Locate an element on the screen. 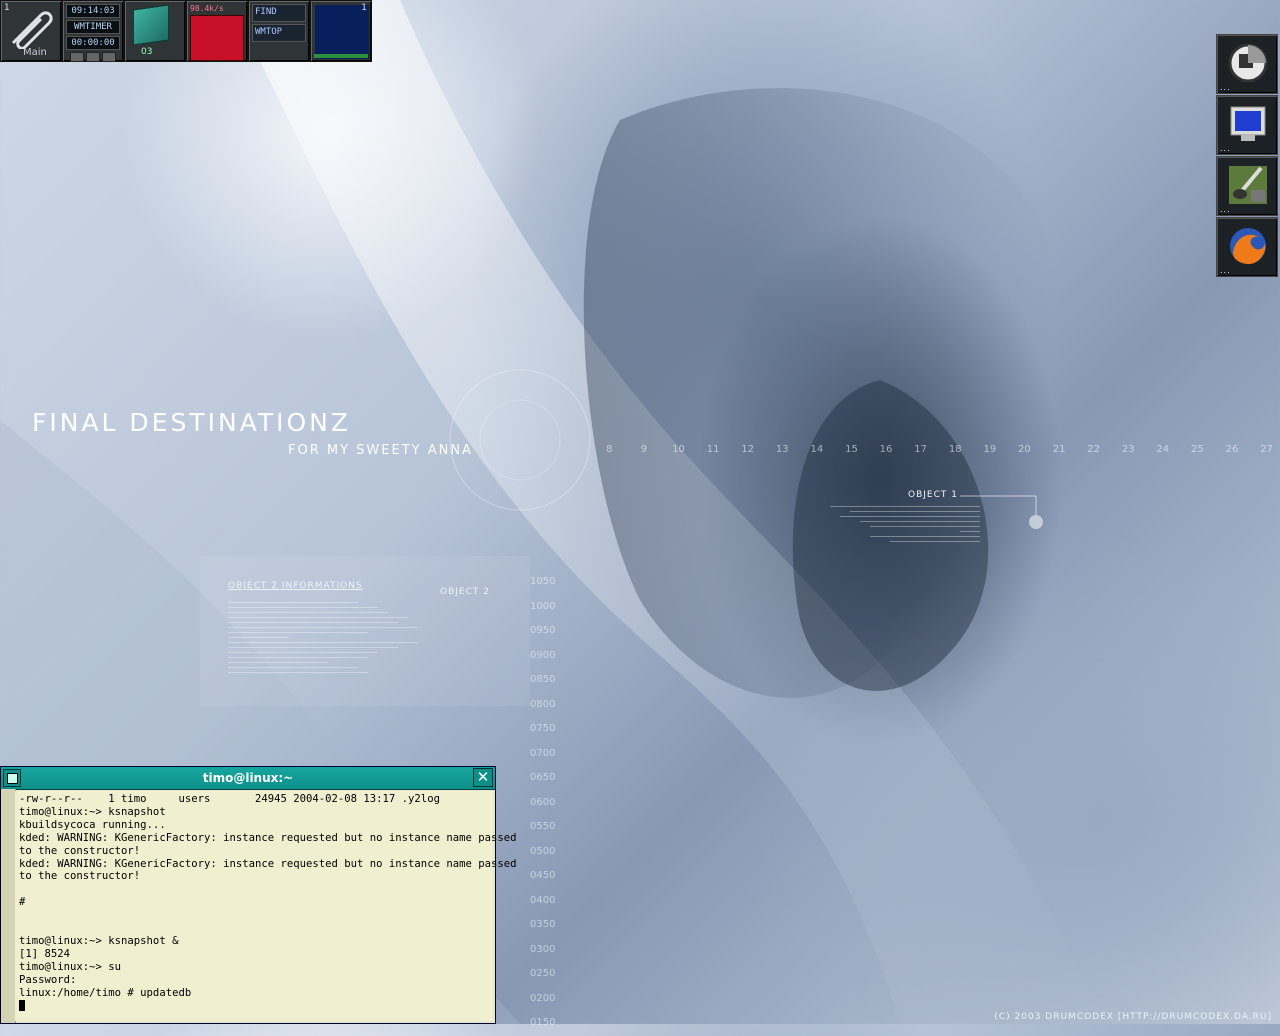 Image resolution: width=1280 pixels, height=1036 pixels. object2-info-label: OBJECT 2 INFORMATIONS is located at coordinates (295, 586).